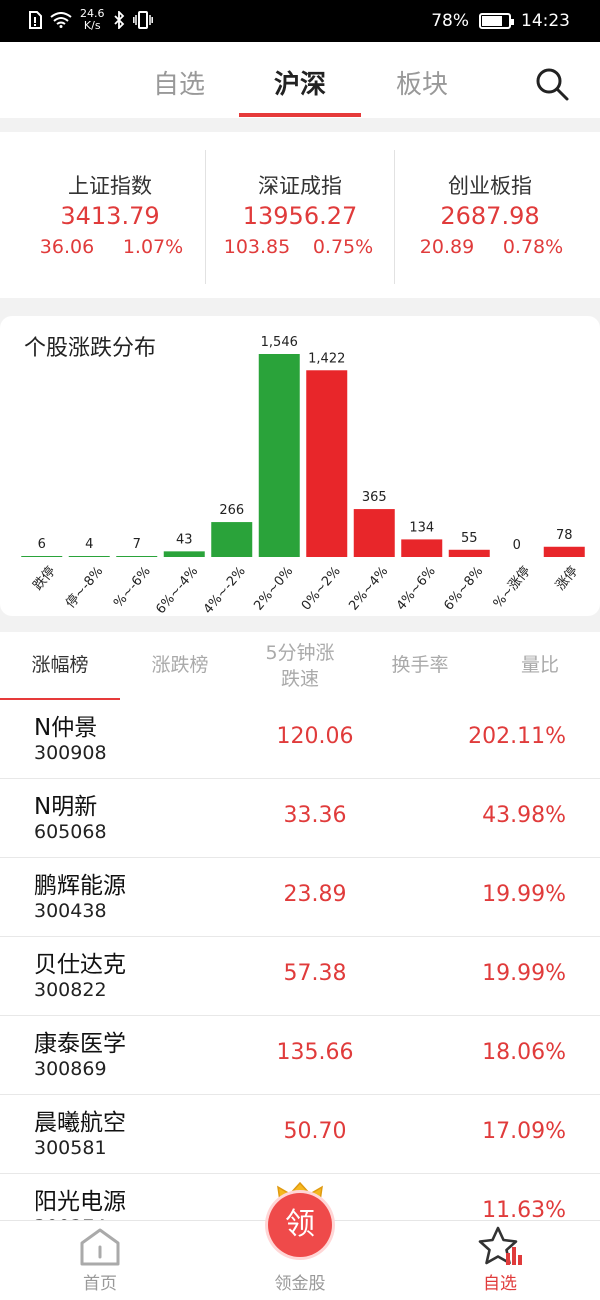 The image size is (600, 1300). I want to click on category-tick-label: %~涨停, so click(512, 587).